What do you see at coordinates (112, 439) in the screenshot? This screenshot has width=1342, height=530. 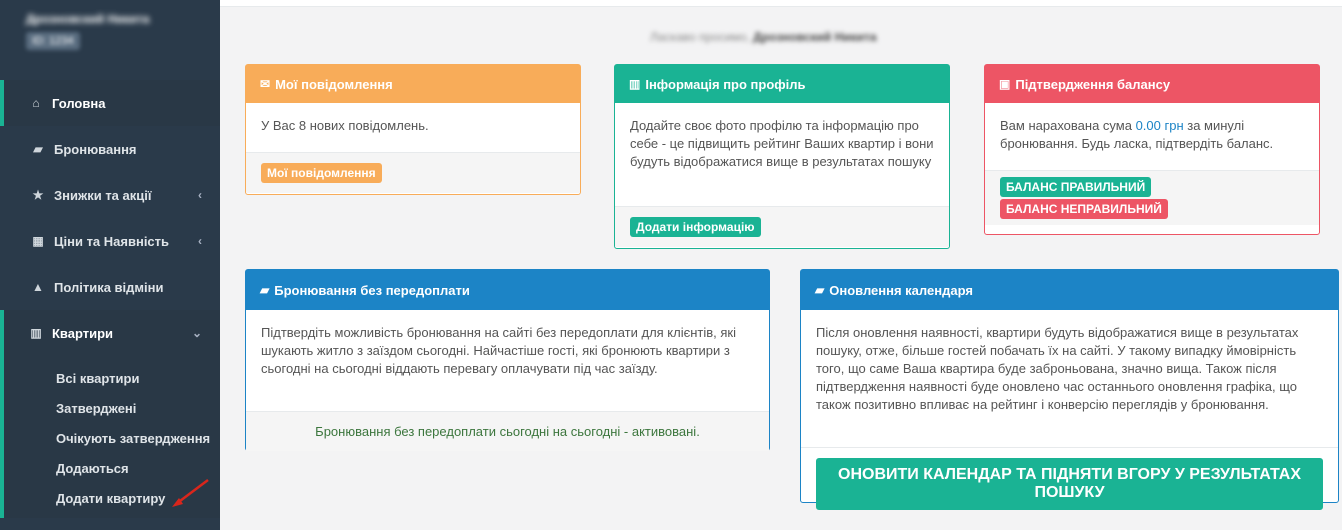 I see `submenu-item-pending: Очікують затвердження` at bounding box center [112, 439].